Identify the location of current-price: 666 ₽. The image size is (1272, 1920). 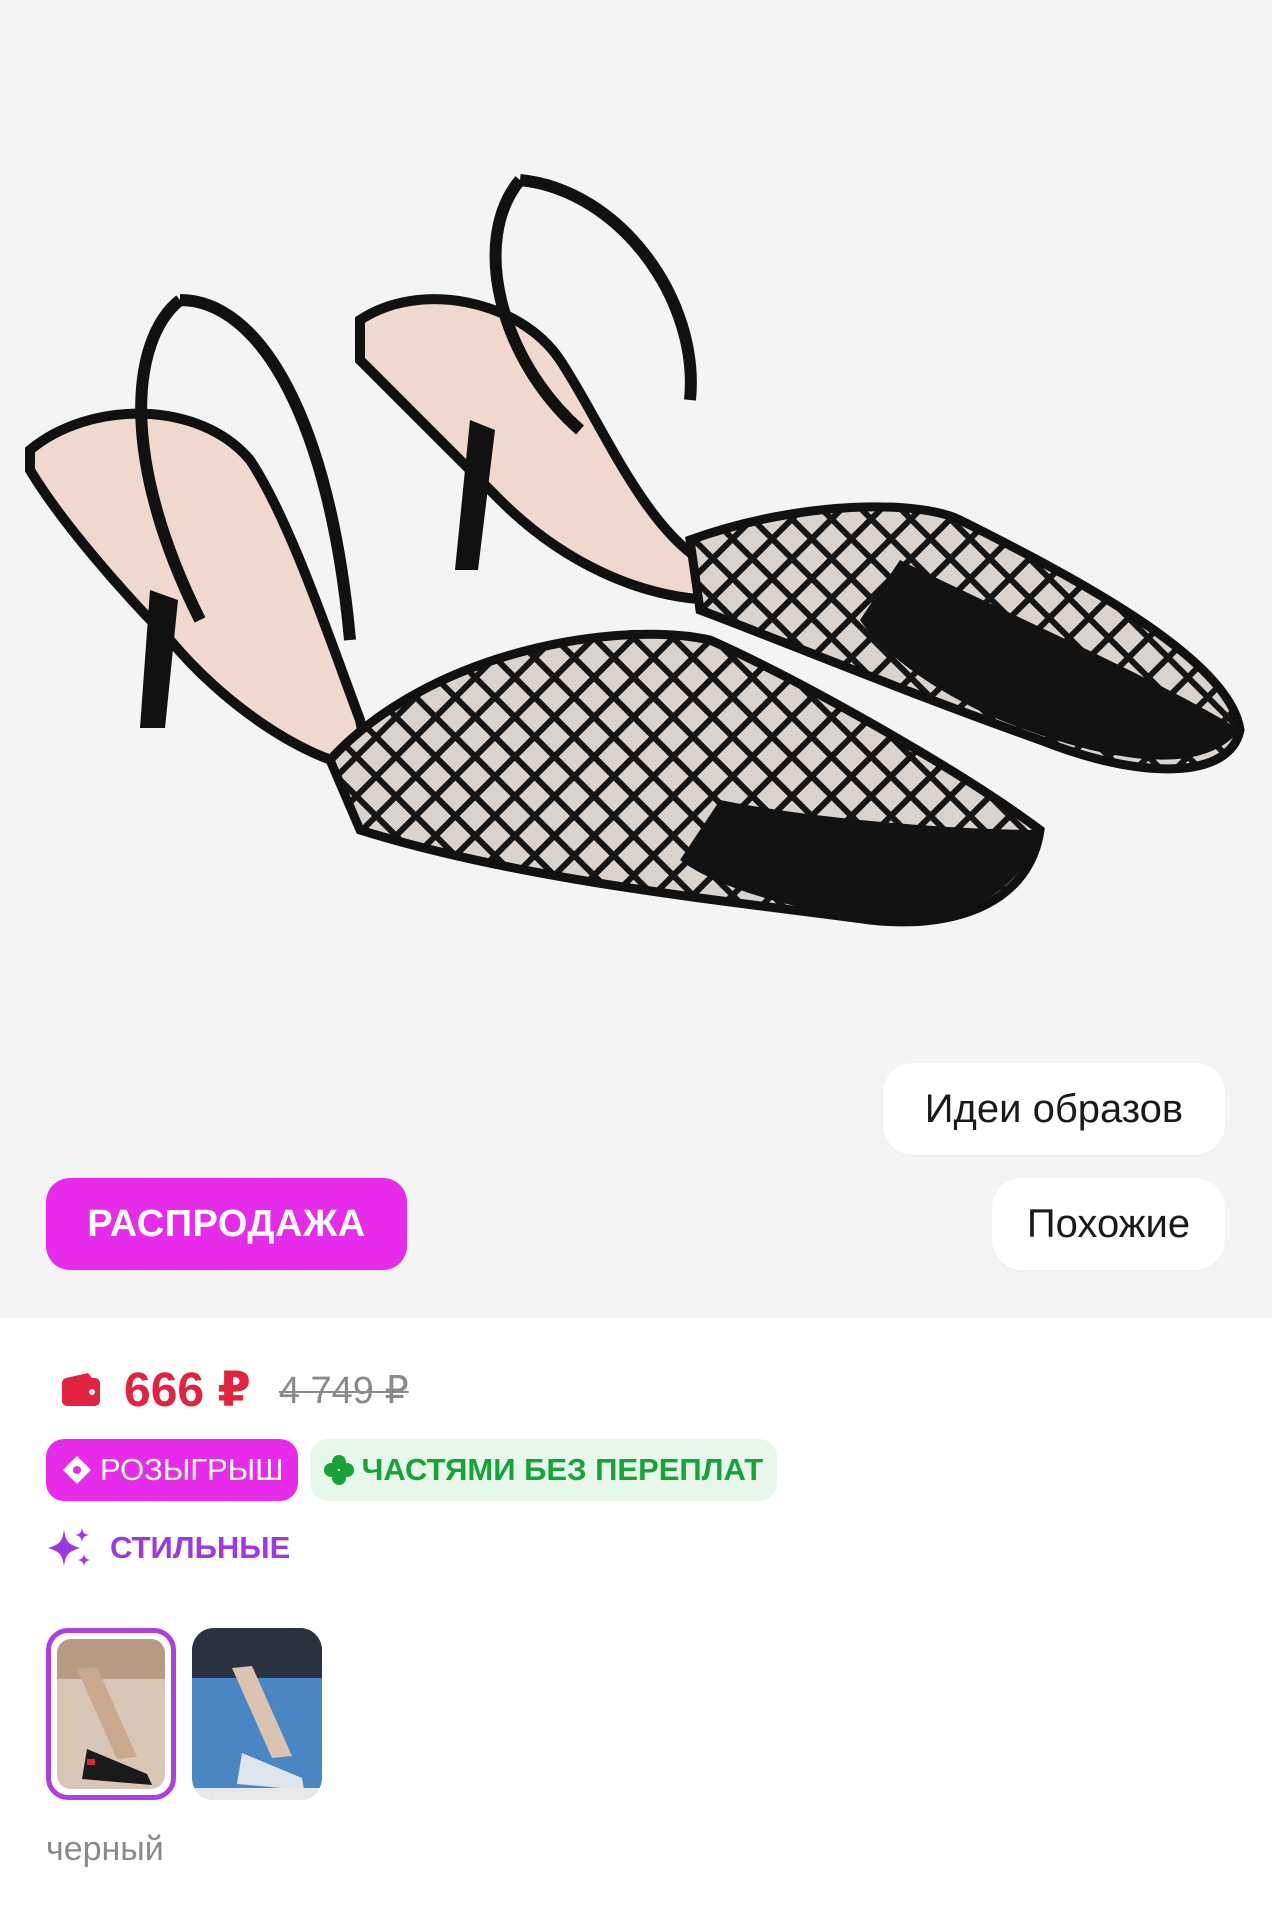
(187, 1390).